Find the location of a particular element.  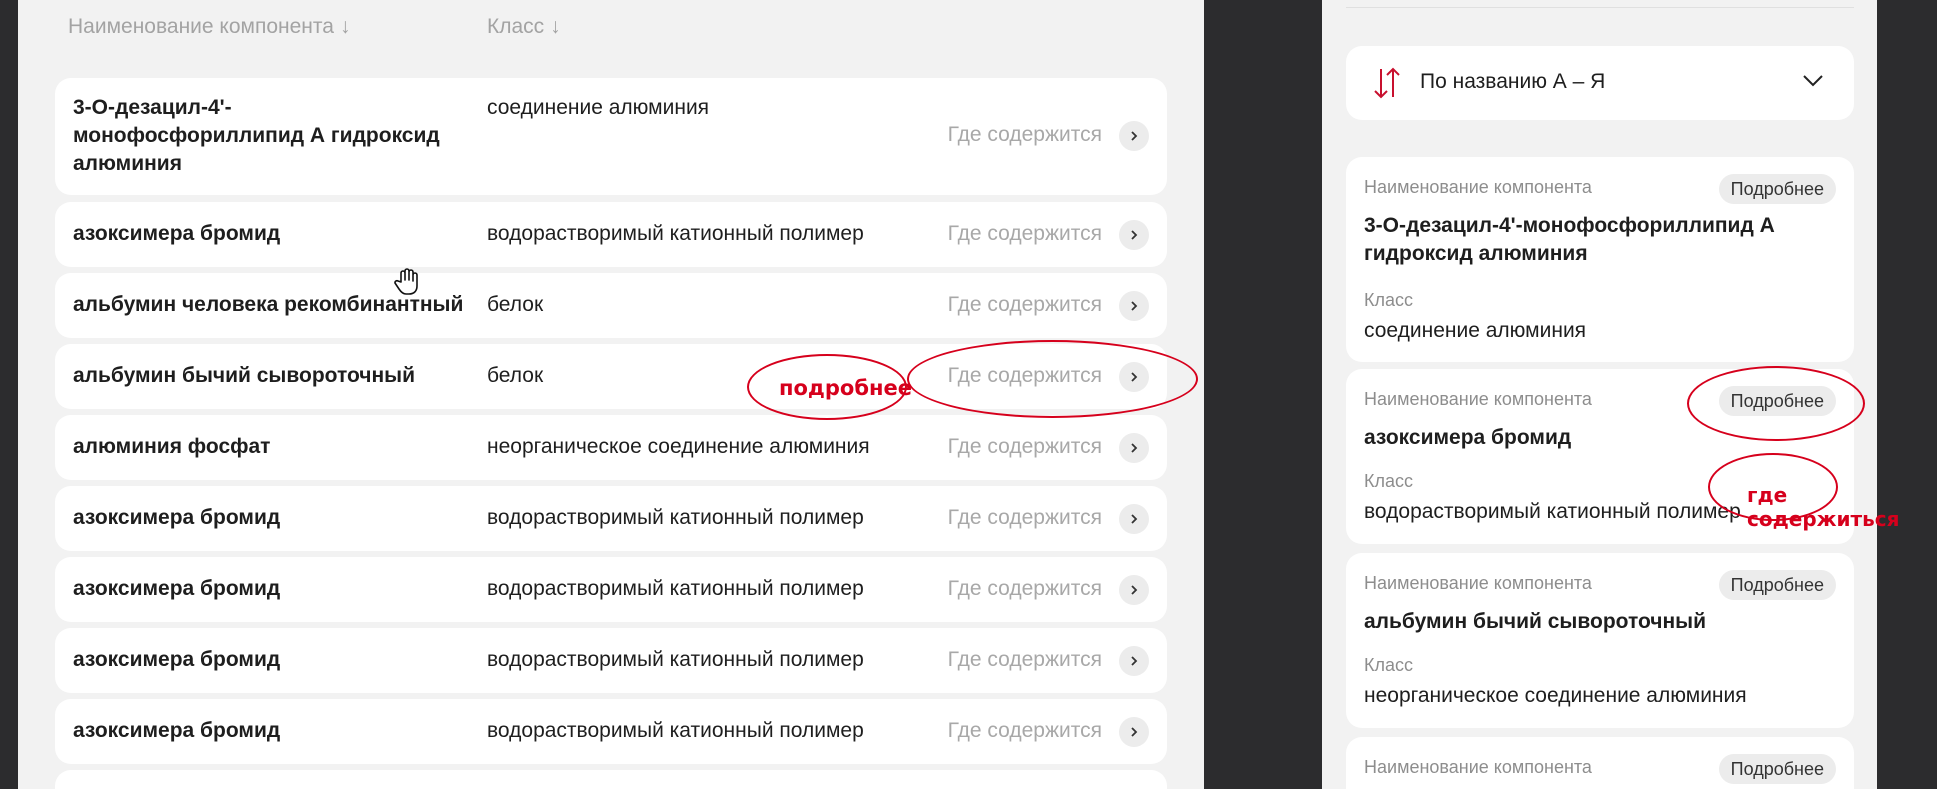

card-name-line: гидроксид алюминия is located at coordinates (1476, 253).